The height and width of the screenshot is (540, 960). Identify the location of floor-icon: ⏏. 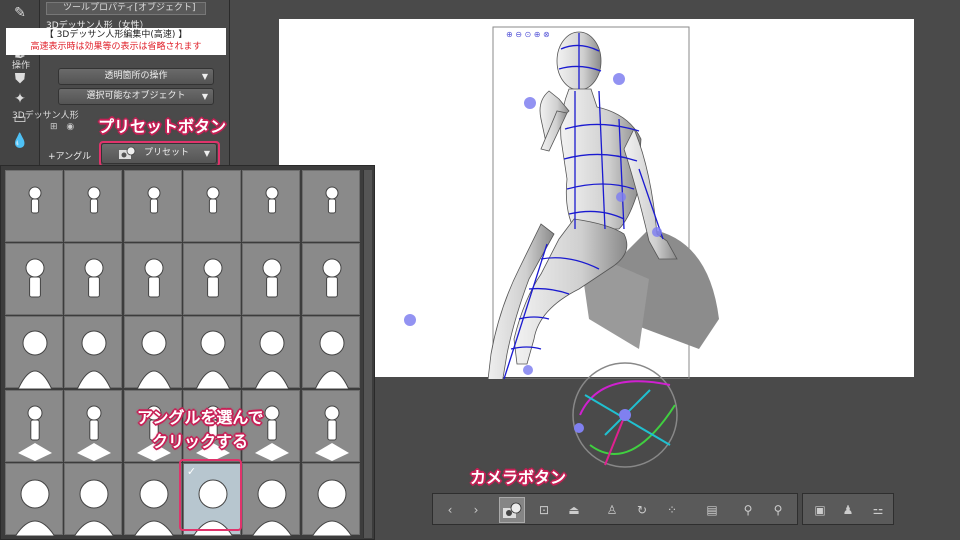
(574, 510).